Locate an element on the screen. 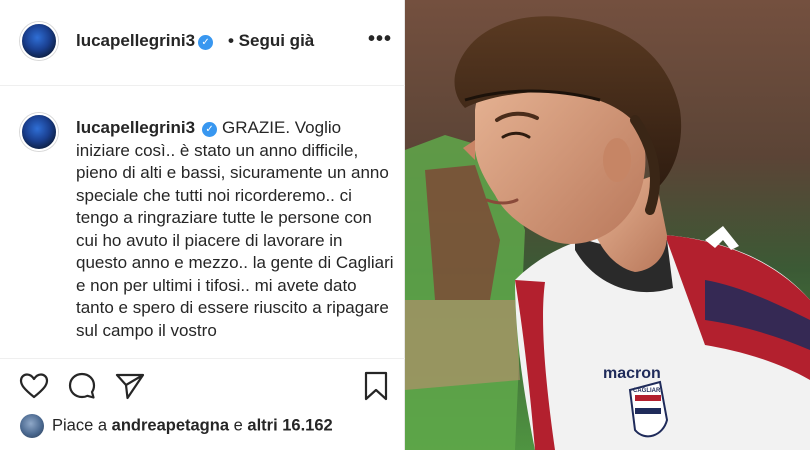 The image size is (810, 450). crest-text: CAGLIARI is located at coordinates (647, 391).